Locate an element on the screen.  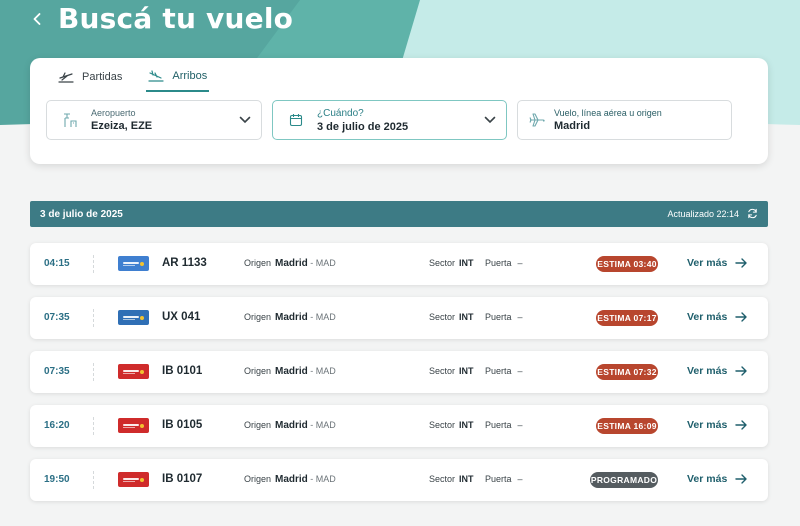
airport-value: Ezeiza, EZE is located at coordinates (122, 126).